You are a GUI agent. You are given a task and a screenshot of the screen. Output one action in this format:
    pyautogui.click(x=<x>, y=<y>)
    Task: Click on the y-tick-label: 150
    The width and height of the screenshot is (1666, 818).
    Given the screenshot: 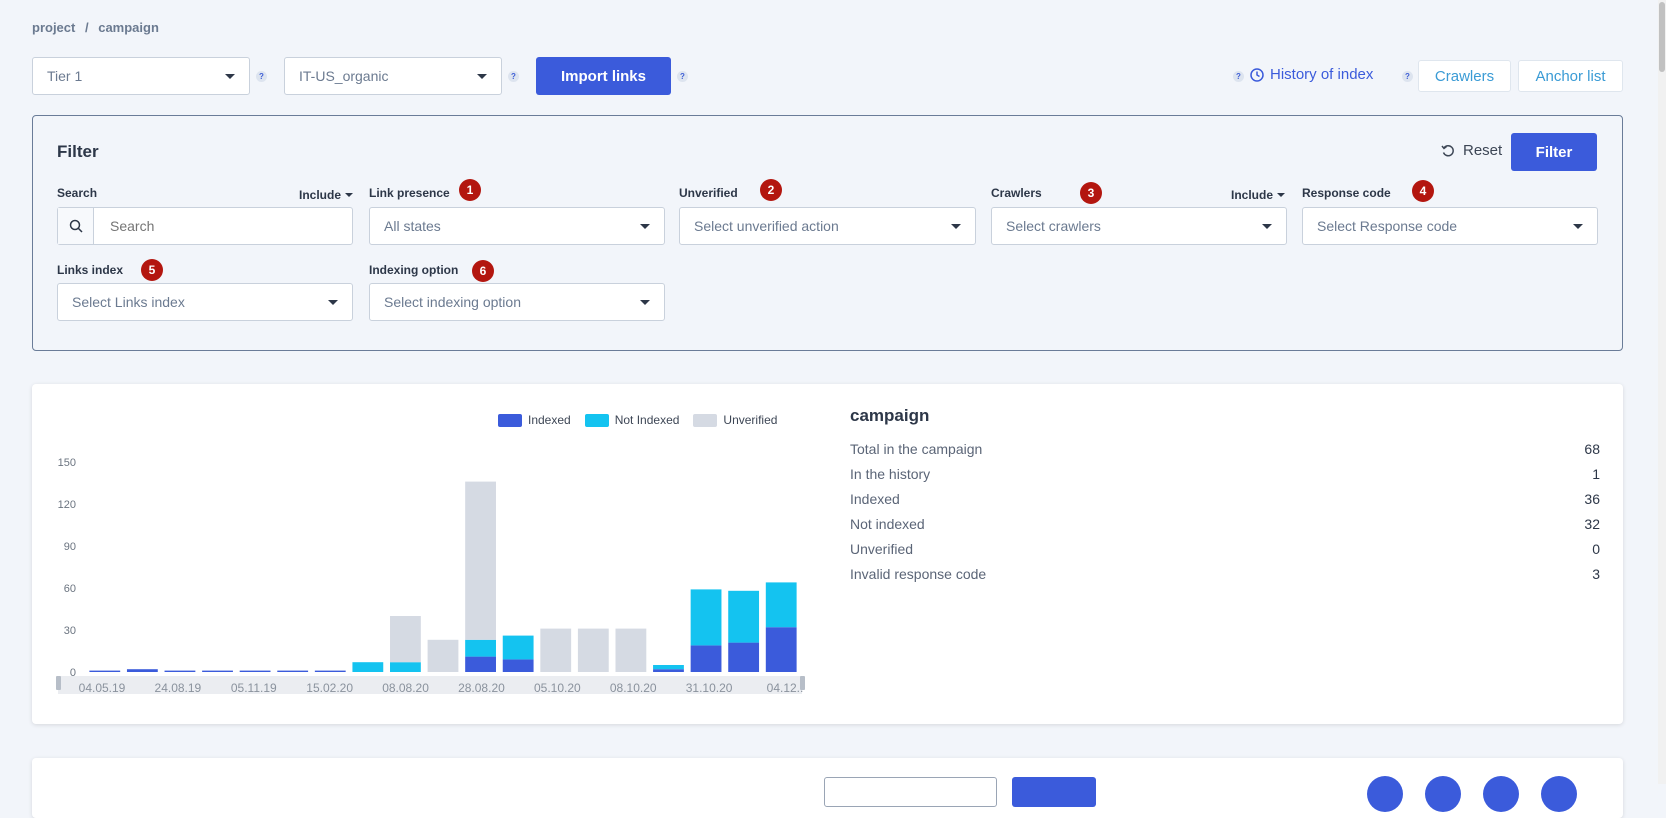 What is the action you would take?
    pyautogui.click(x=67, y=463)
    